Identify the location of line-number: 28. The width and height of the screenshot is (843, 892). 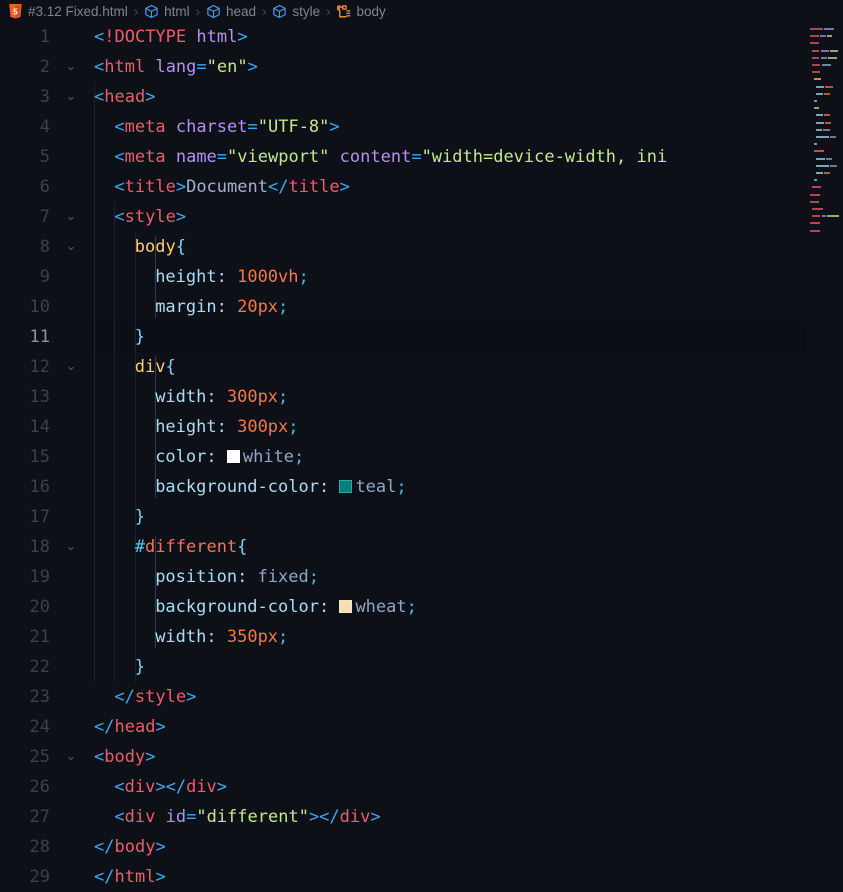
(39, 847).